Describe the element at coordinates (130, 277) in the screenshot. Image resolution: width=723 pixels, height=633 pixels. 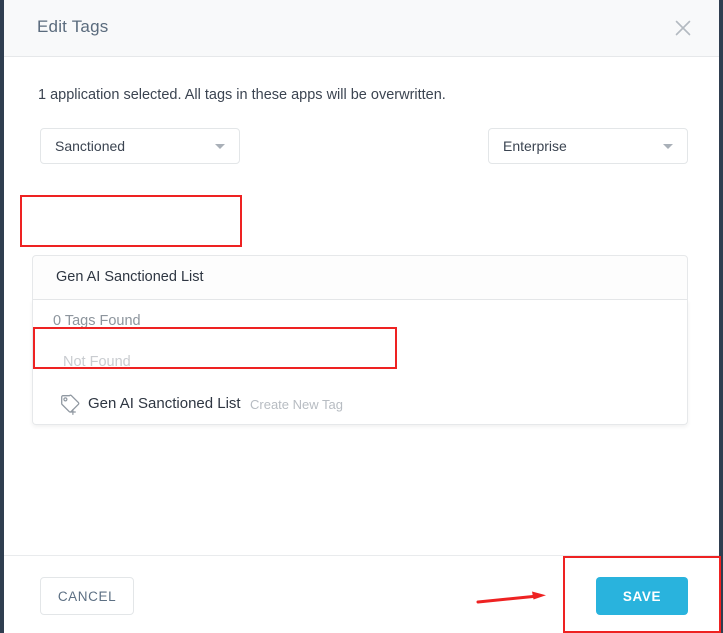
I see `tag-search-input-value: Gen AI Sanctioned List` at that location.